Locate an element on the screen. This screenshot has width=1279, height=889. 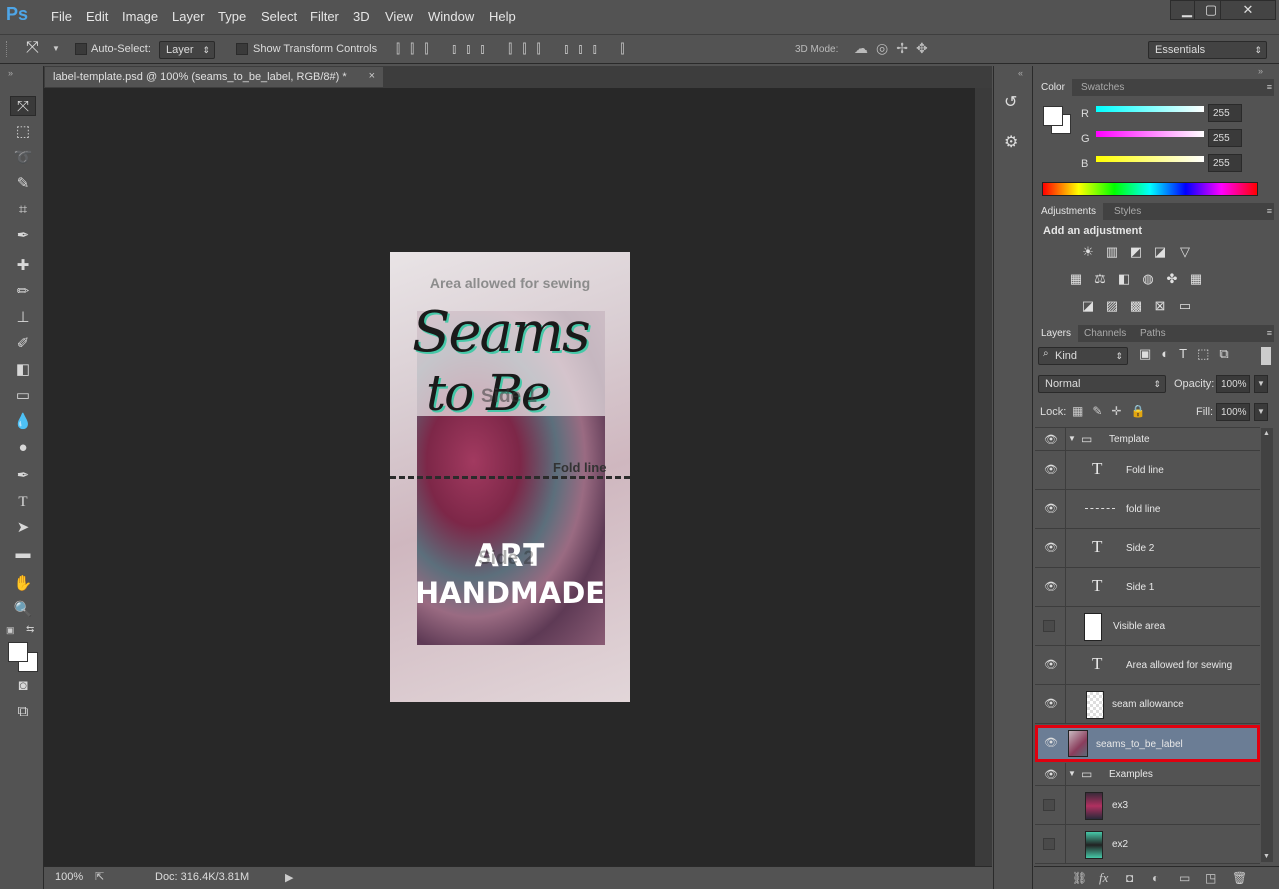
filter-toggle is located at coordinates (1266, 356).